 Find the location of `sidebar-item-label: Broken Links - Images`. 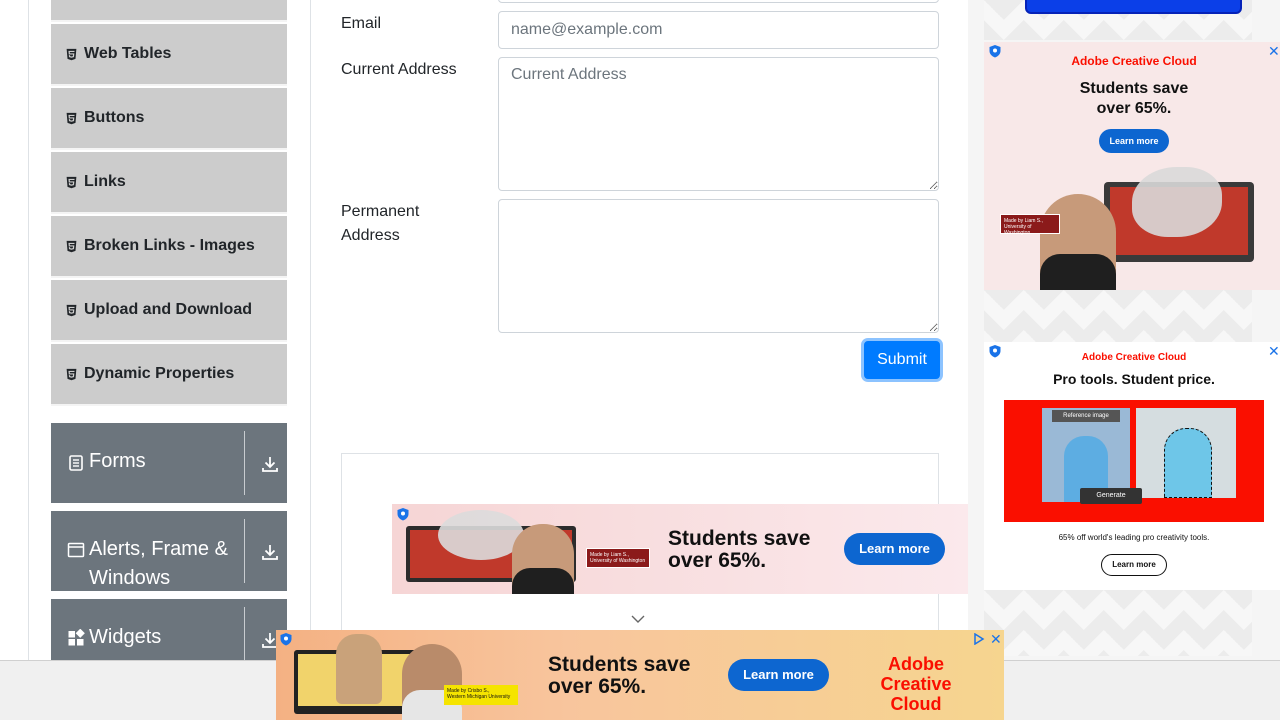

sidebar-item-label: Broken Links - Images is located at coordinates (169, 245).